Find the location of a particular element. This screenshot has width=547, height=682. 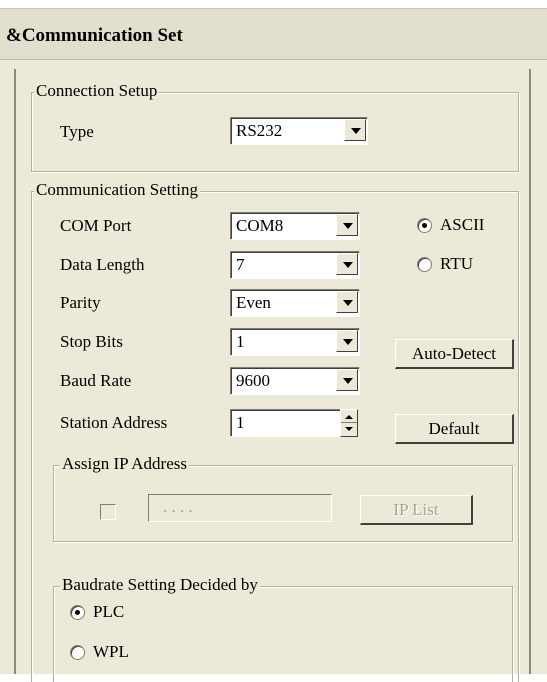

window-title: &Communication Set is located at coordinates (94, 35).